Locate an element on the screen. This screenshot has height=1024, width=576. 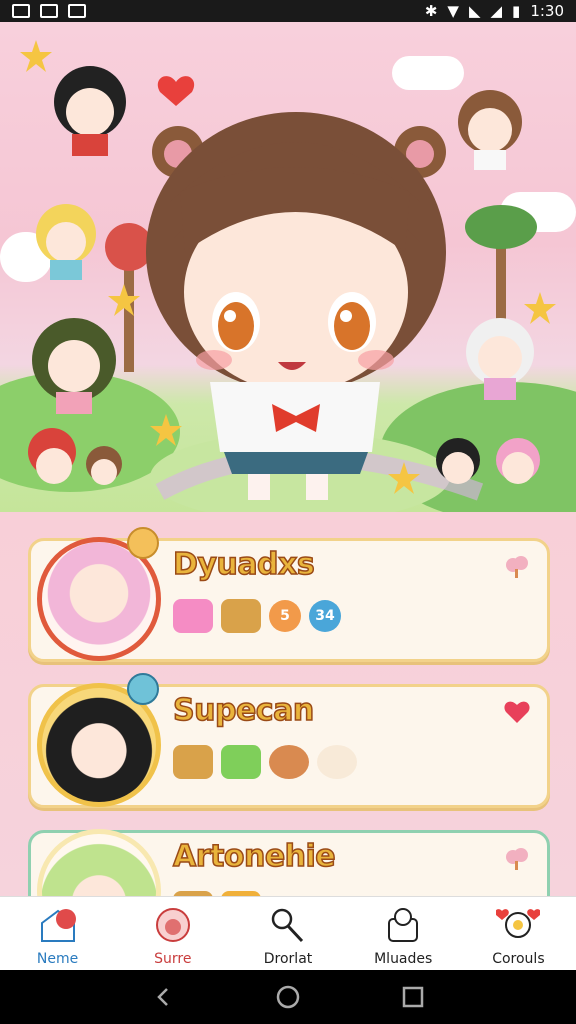
item-row: 5 34 is located at coordinates (257, 616).